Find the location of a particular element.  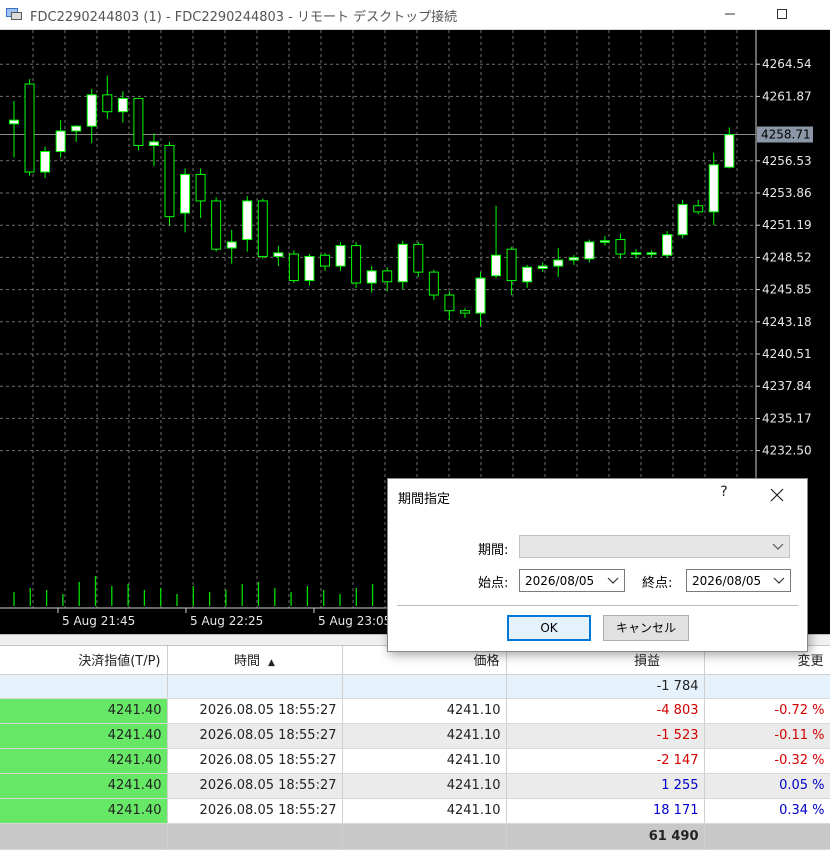

restore-button is located at coordinates (782, 14).